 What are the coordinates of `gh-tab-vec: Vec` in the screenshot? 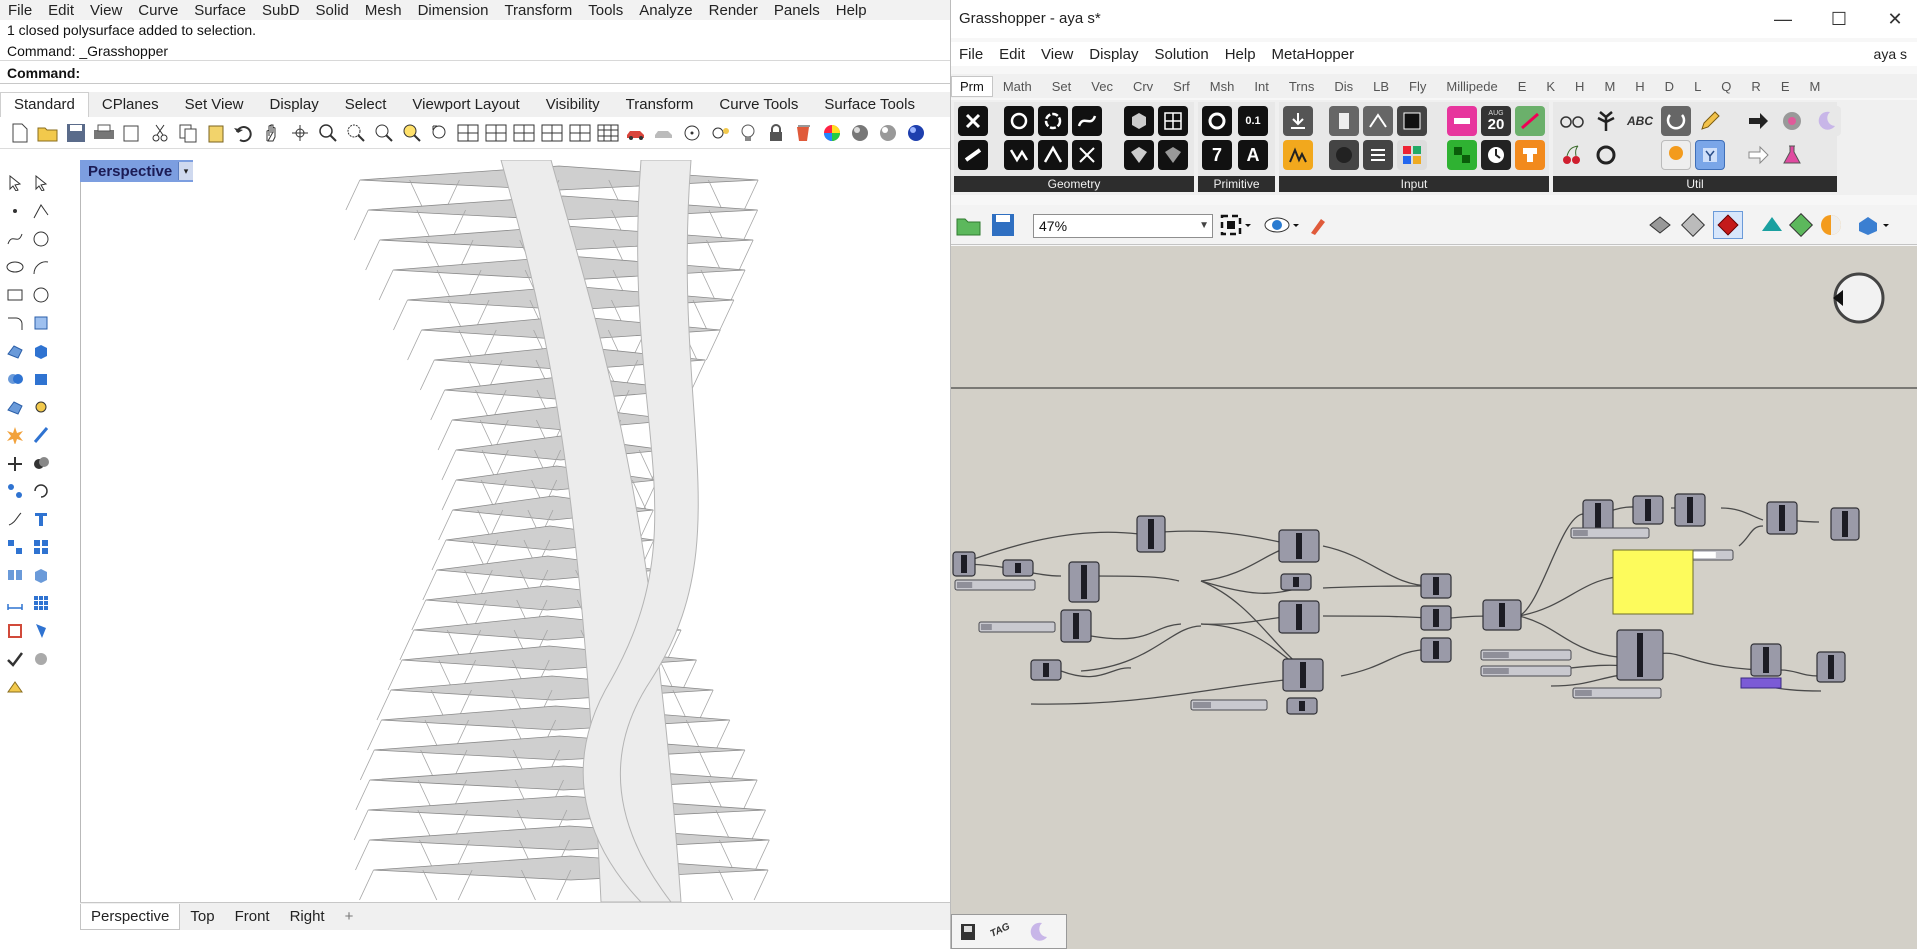 It's located at (1102, 86).